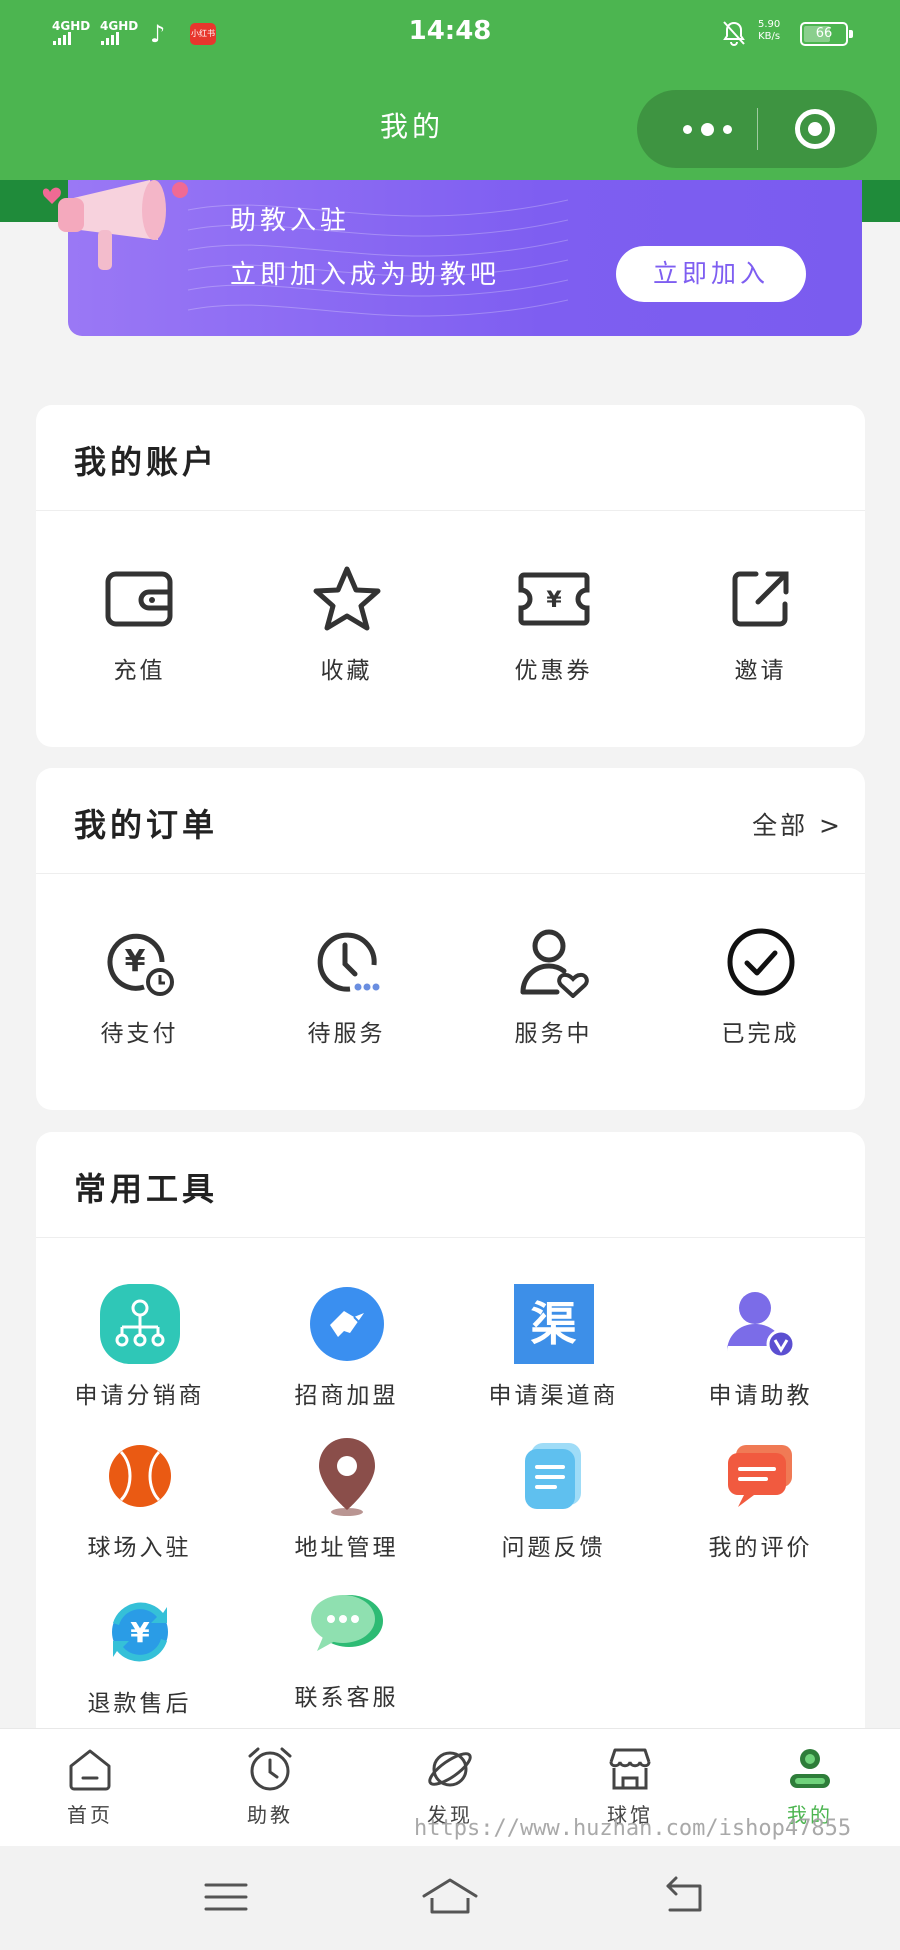 The image size is (900, 1950). I want to click on net-speed: 5.90 KB/s, so click(769, 31).